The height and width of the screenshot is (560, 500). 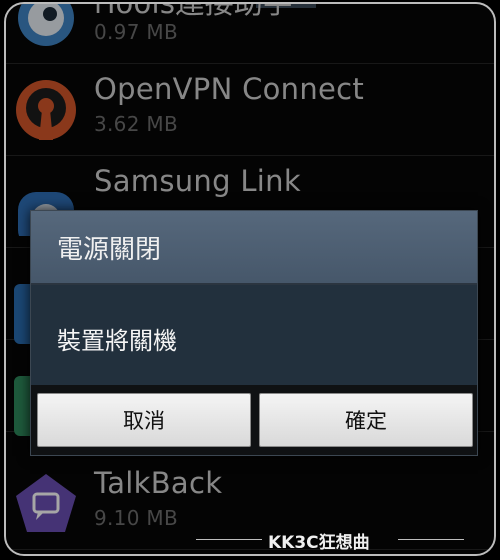 What do you see at coordinates (431, 539) in the screenshot?
I see `watermark-line-right` at bounding box center [431, 539].